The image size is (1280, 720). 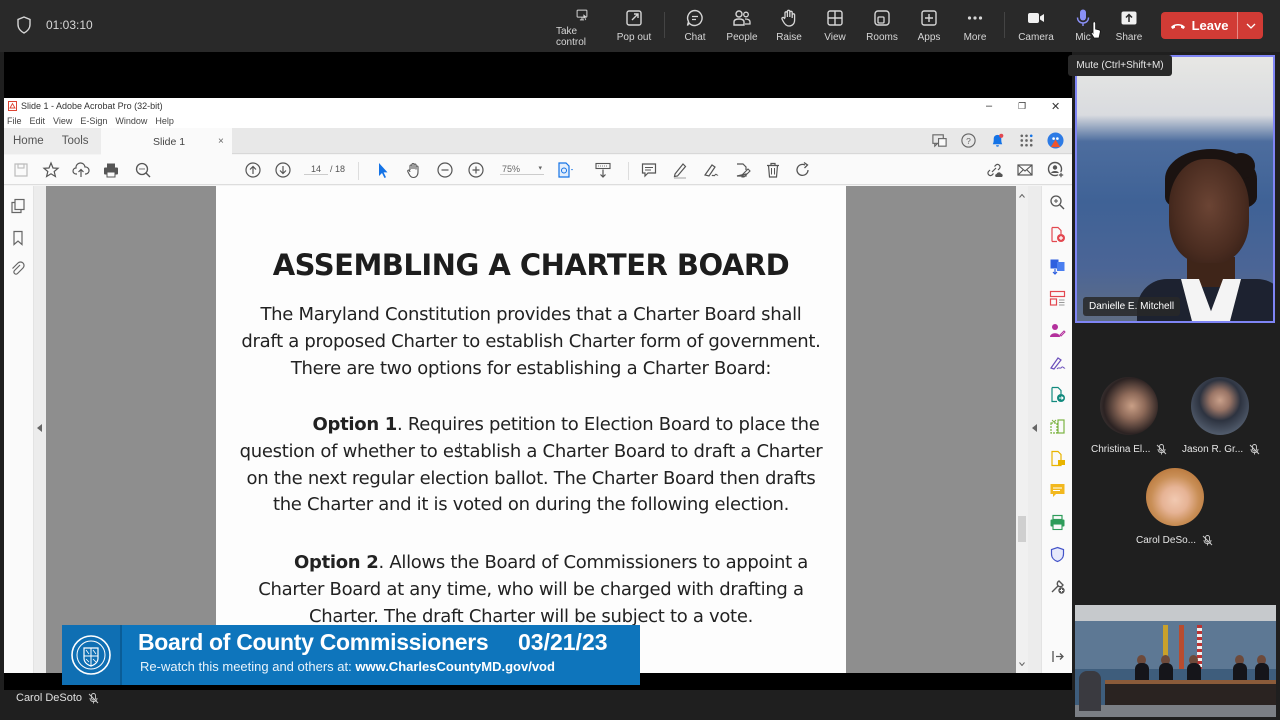 I want to click on scrollbar-thumb, so click(x=1022, y=529).